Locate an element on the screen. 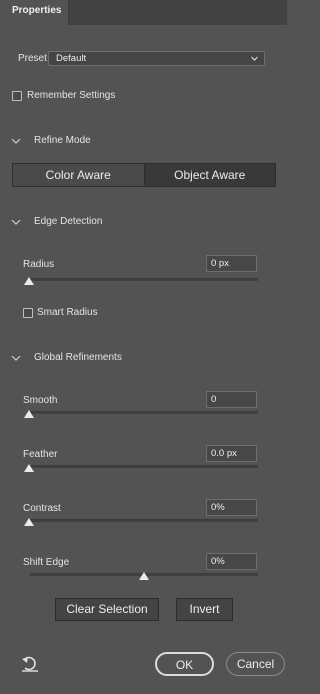 Image resolution: width=320 pixels, height=694 pixels. refine-mode-segmented-control: Color Aware Object Aware is located at coordinates (144, 175).